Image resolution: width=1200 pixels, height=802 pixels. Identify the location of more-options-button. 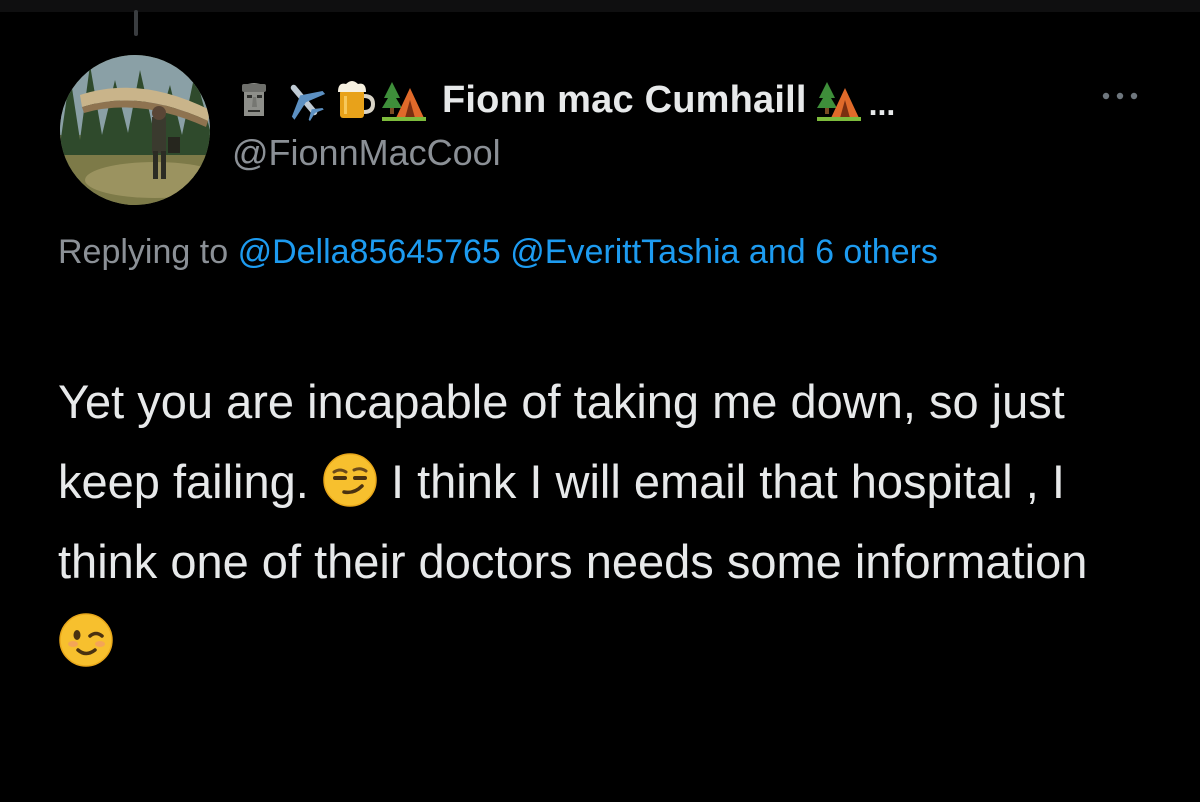
(1120, 97).